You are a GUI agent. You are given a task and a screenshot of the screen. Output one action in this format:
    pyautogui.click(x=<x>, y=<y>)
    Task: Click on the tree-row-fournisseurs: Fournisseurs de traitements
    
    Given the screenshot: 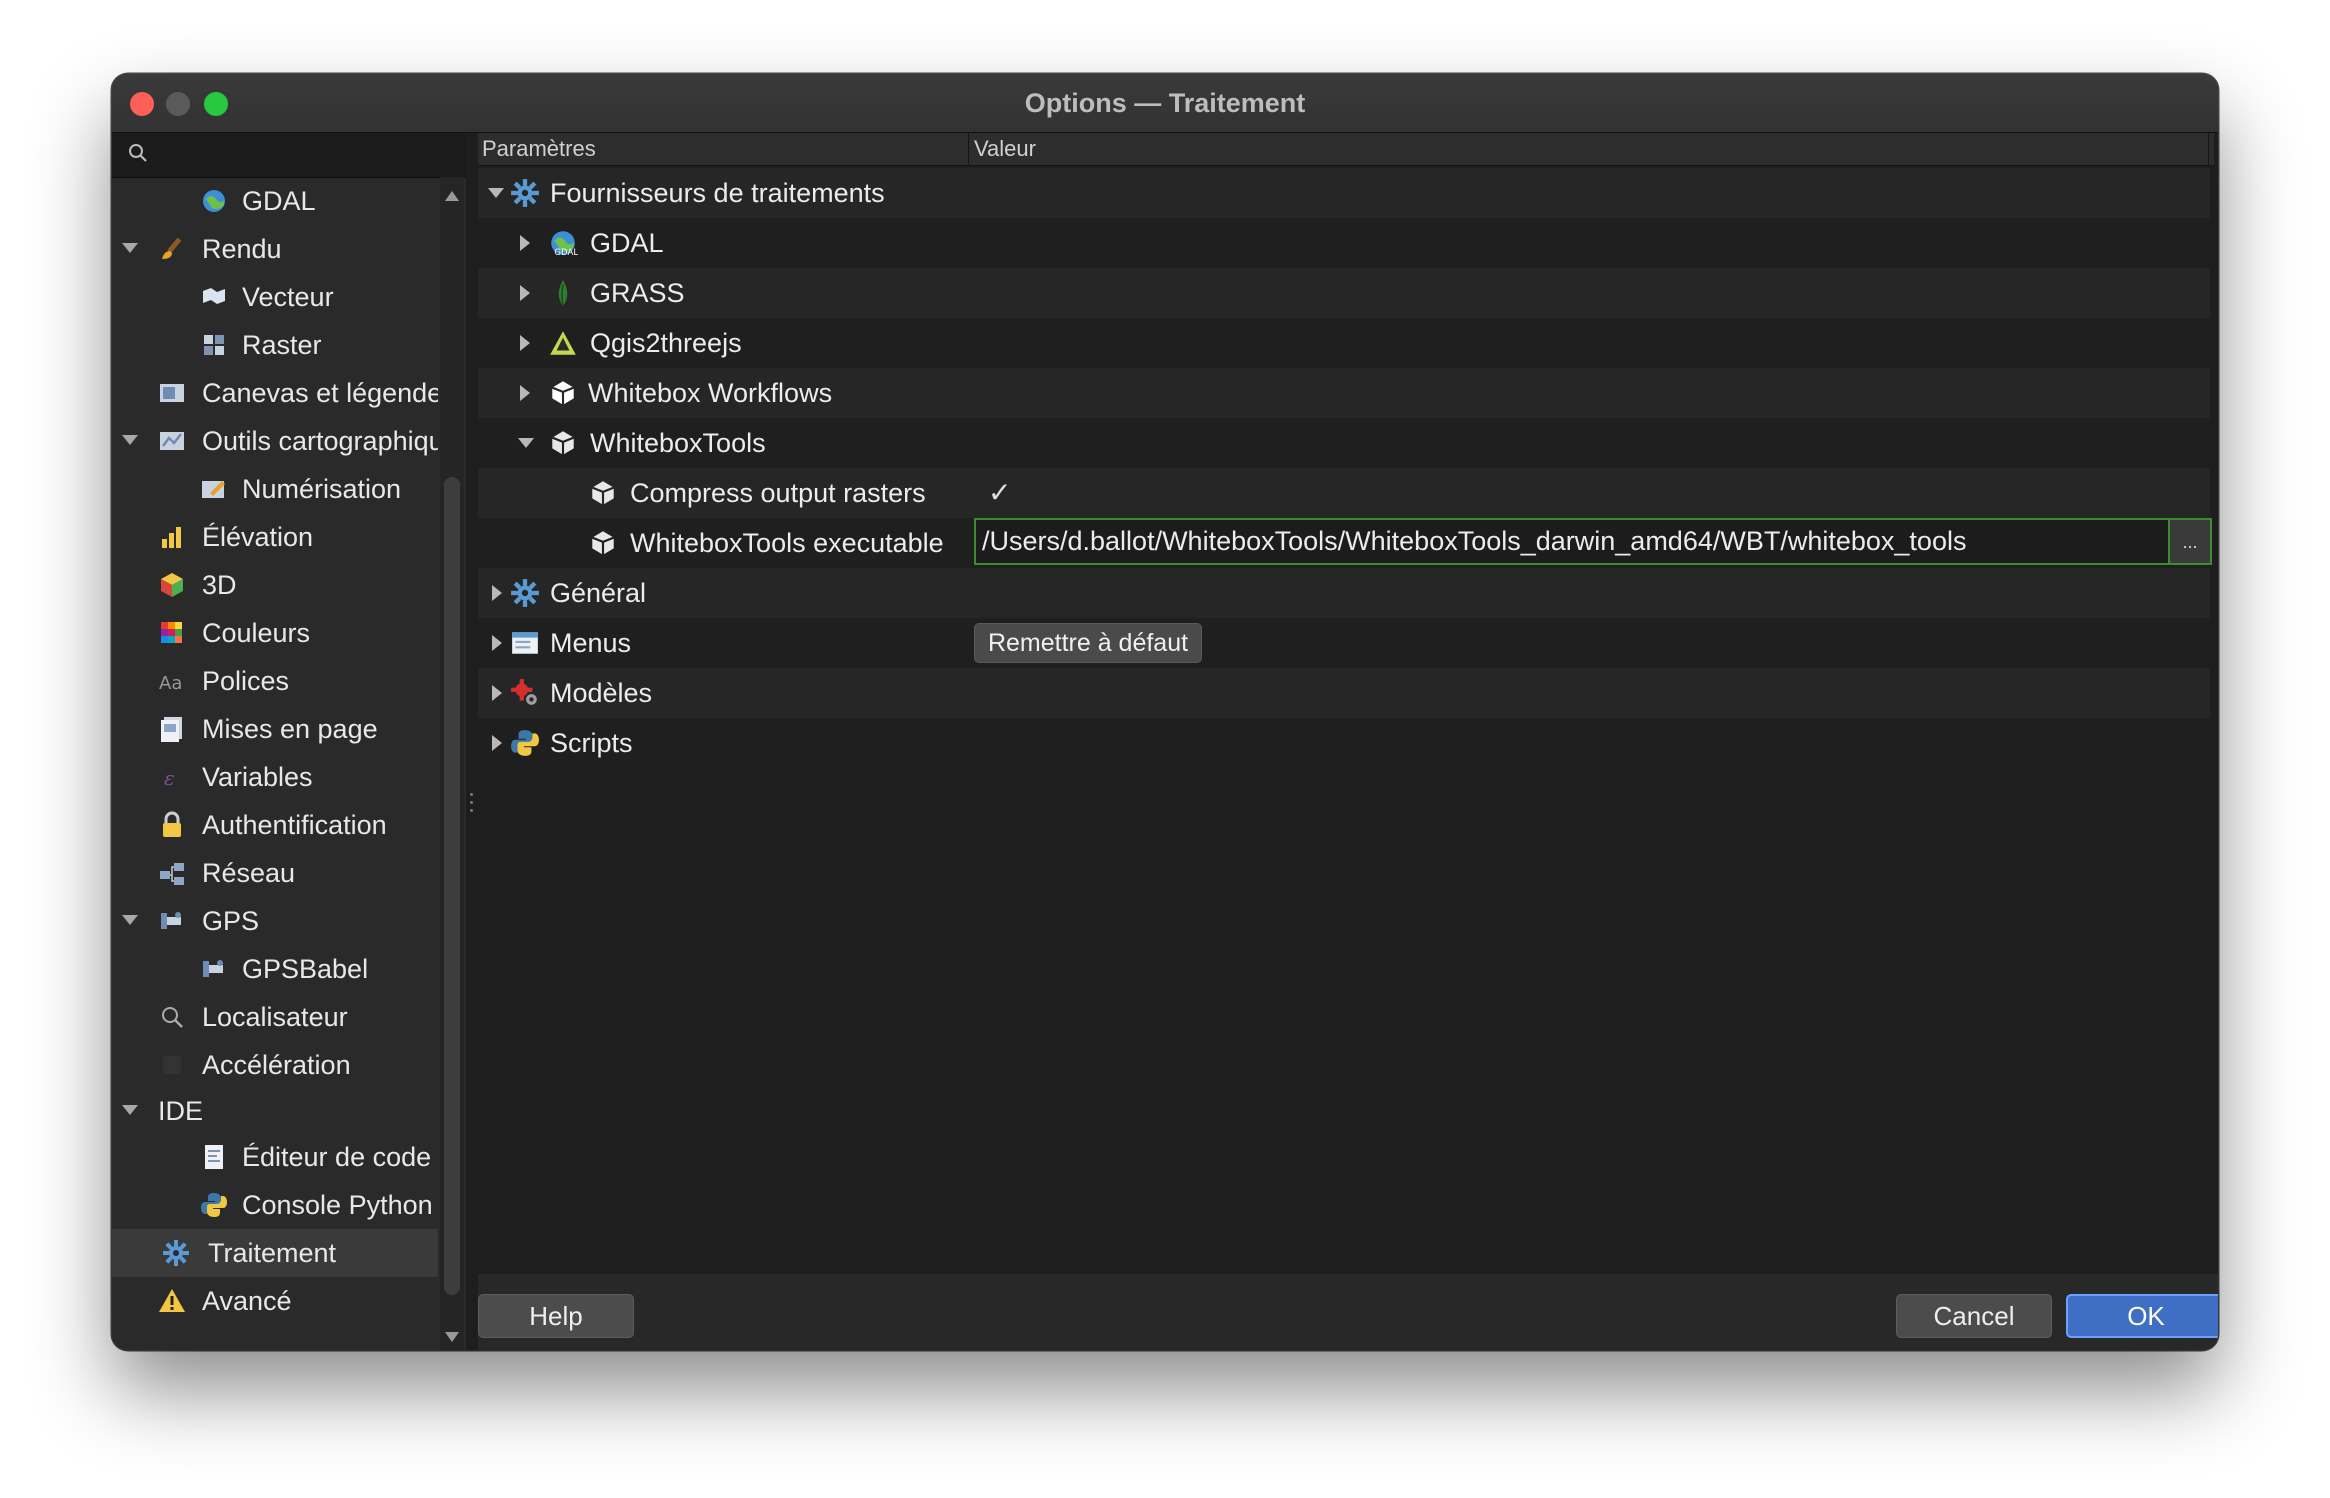 What is the action you would take?
    pyautogui.click(x=1344, y=193)
    